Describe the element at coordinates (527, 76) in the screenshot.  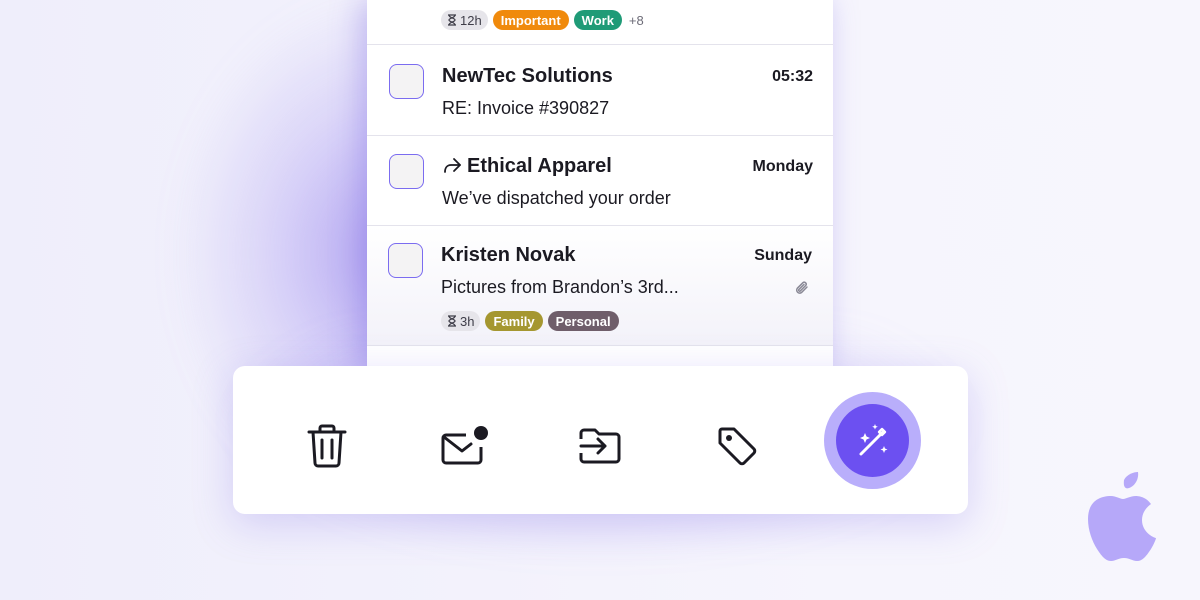
I see `email-sender: NewTec Solutions` at that location.